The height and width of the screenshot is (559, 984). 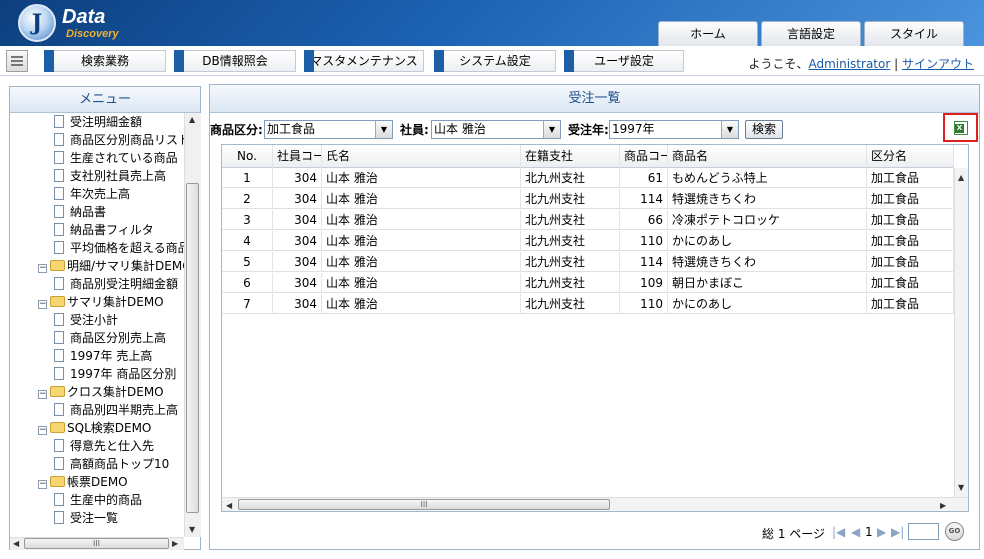 What do you see at coordinates (644, 262) in the screenshot?
I see `table-cell: 114` at bounding box center [644, 262].